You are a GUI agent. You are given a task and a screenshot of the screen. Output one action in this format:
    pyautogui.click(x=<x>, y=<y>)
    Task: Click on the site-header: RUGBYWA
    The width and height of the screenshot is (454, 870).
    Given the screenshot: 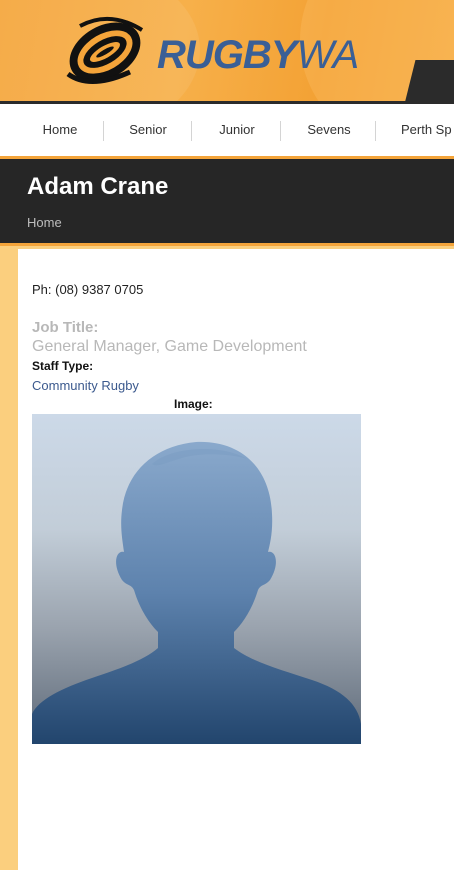 What is the action you would take?
    pyautogui.click(x=227, y=52)
    